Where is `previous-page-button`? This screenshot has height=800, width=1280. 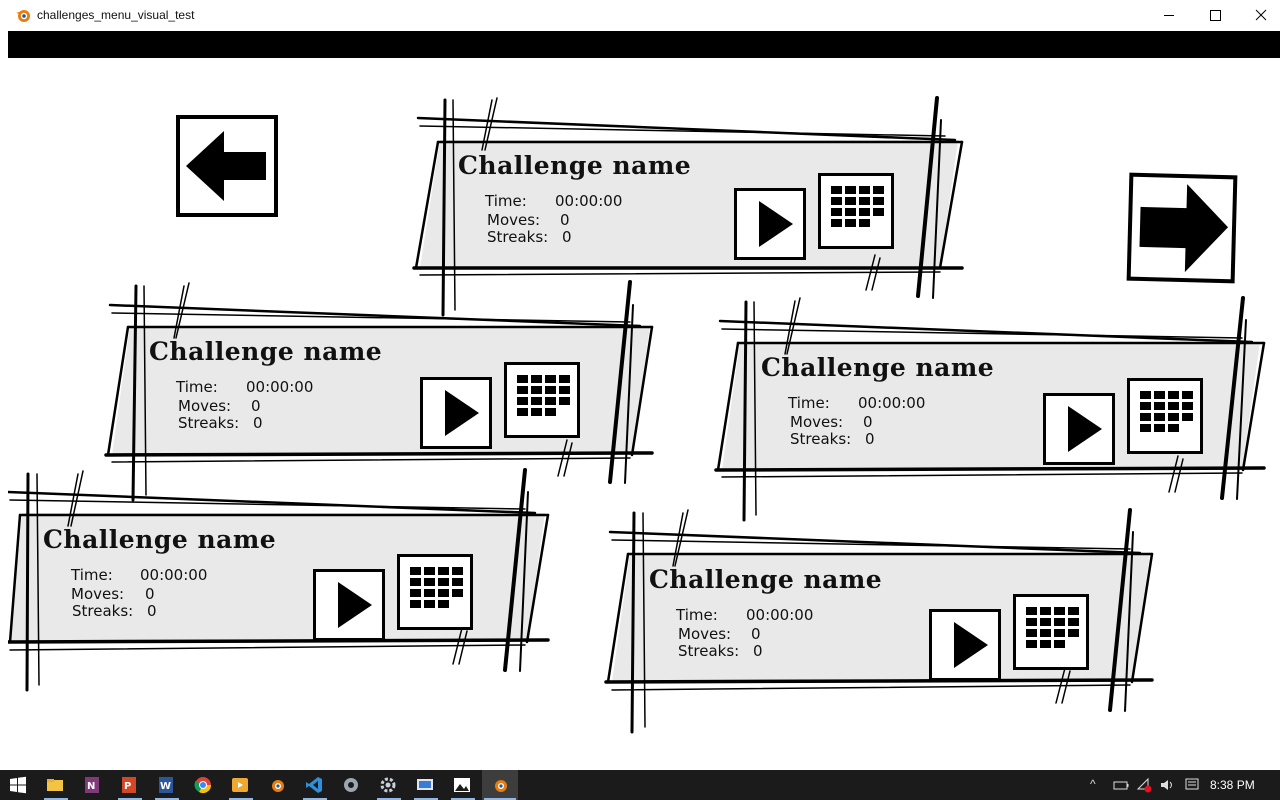
previous-page-button is located at coordinates (227, 166).